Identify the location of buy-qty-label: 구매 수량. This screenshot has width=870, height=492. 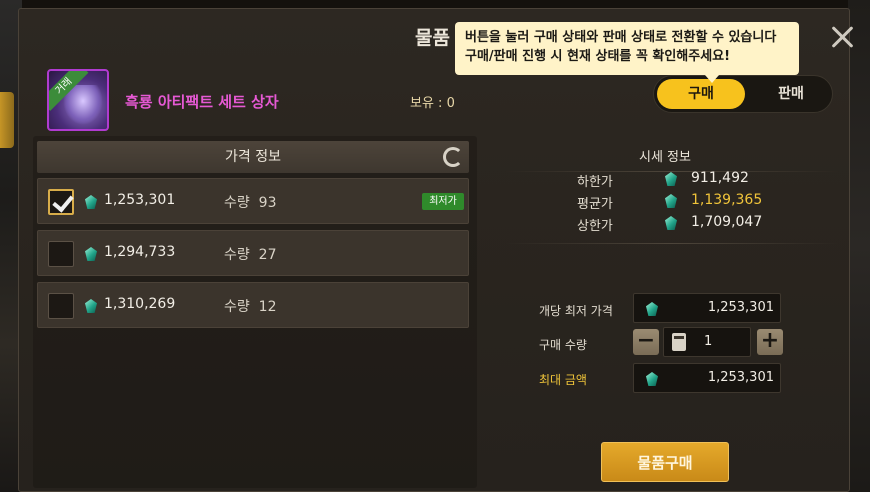
(563, 345).